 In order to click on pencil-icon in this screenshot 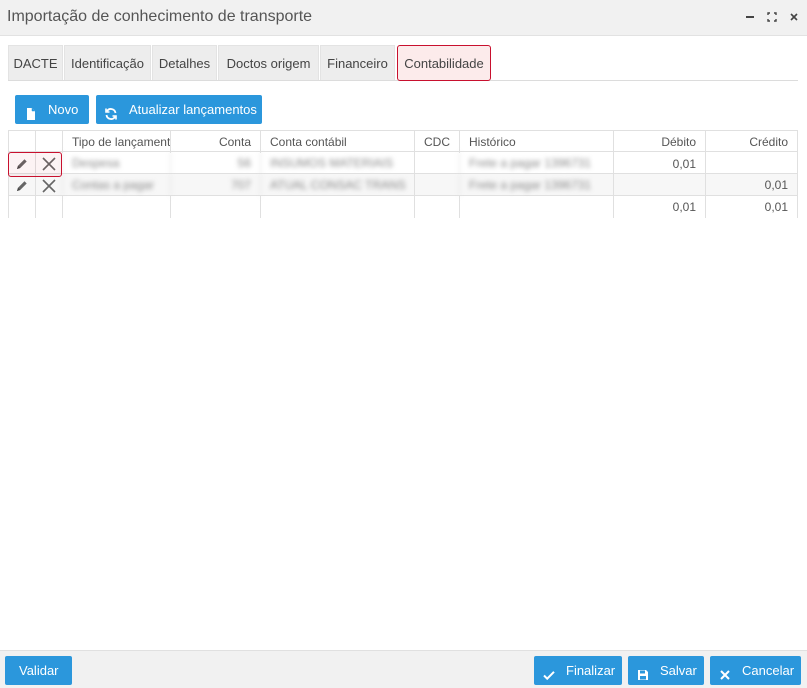, I will do `click(22, 185)`.